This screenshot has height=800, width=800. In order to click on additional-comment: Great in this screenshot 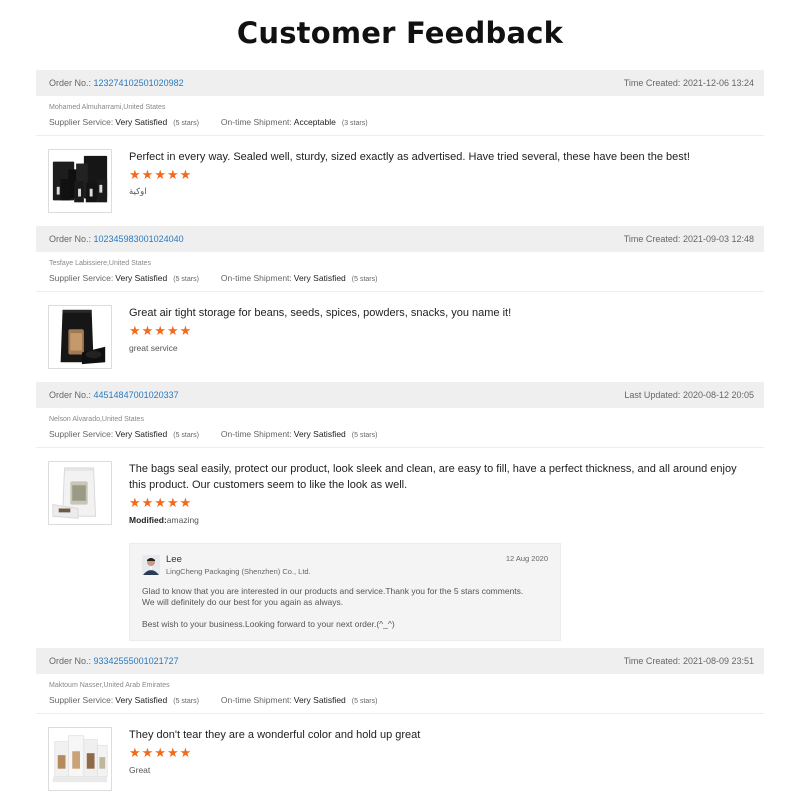, I will do `click(140, 770)`.